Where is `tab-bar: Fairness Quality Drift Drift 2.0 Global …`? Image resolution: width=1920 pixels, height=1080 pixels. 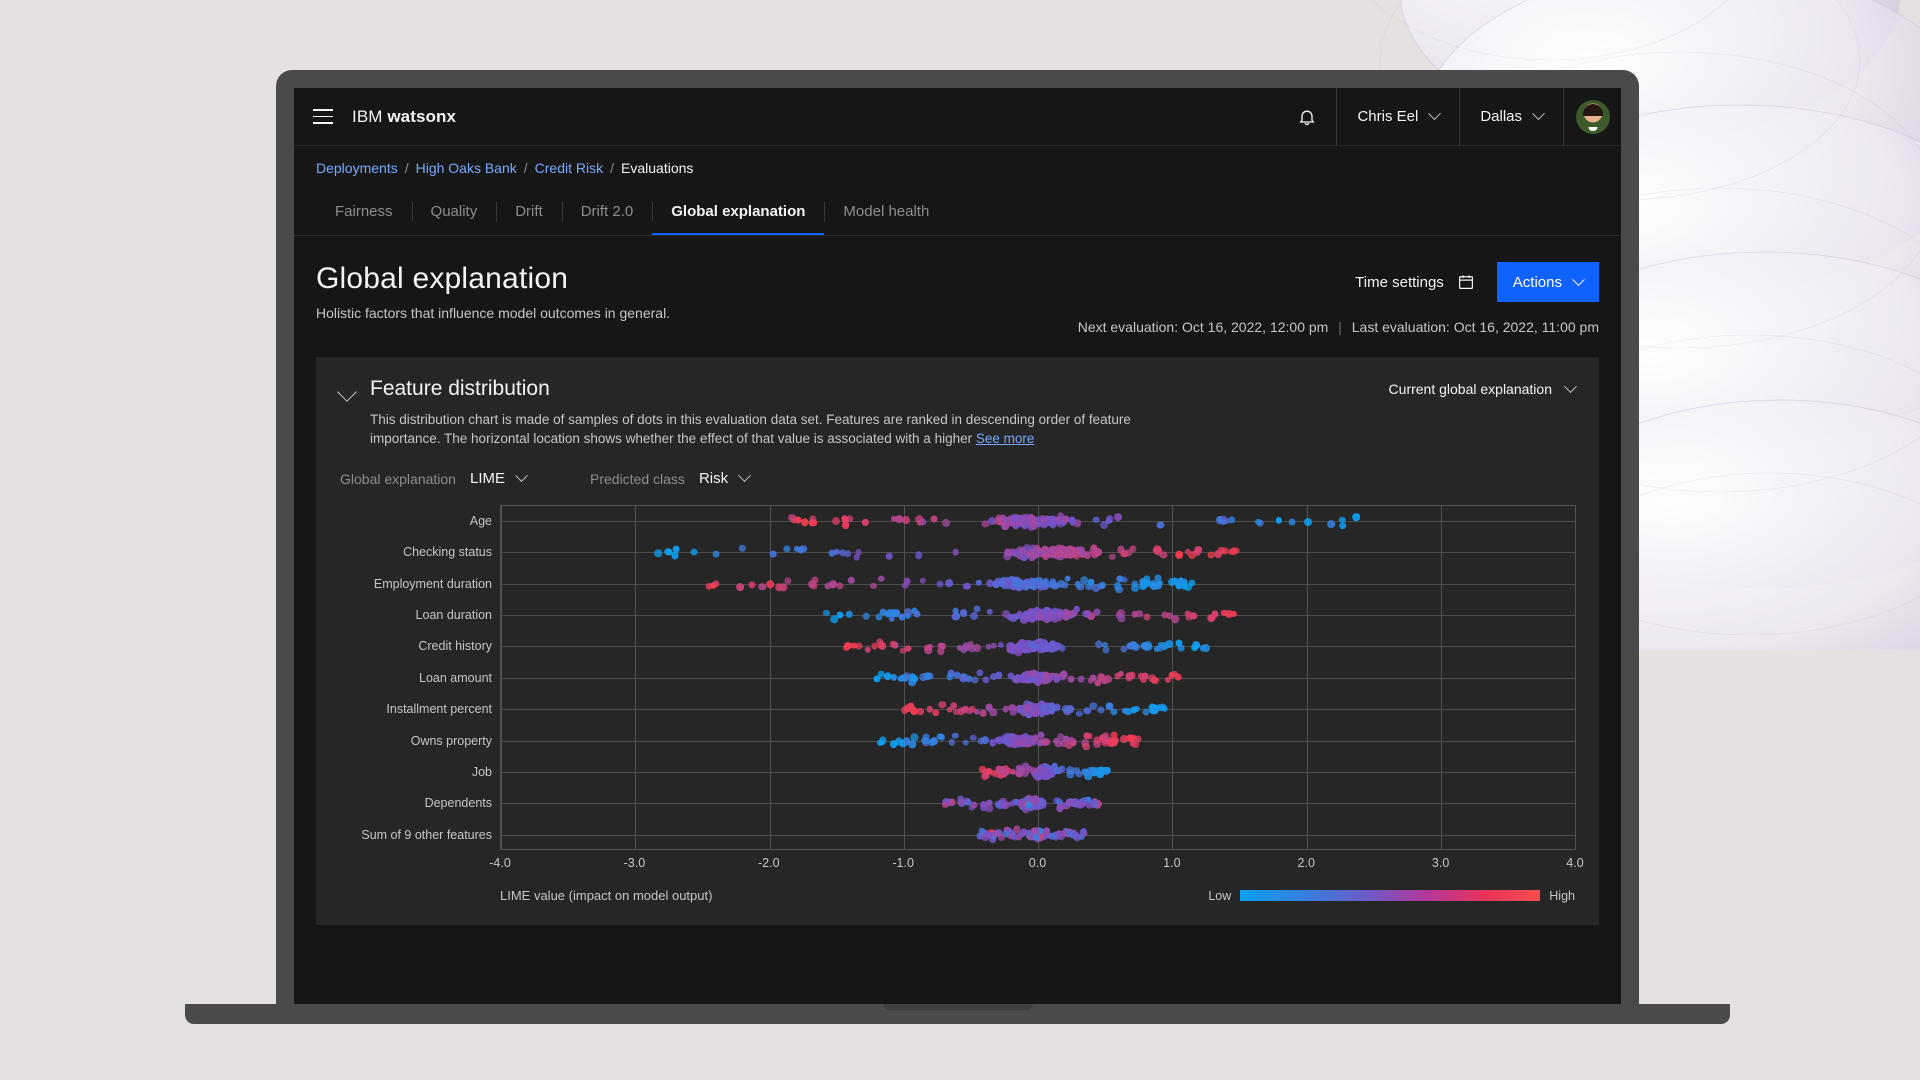 tab-bar: Fairness Quality Drift Drift 2.0 Global … is located at coordinates (957, 213).